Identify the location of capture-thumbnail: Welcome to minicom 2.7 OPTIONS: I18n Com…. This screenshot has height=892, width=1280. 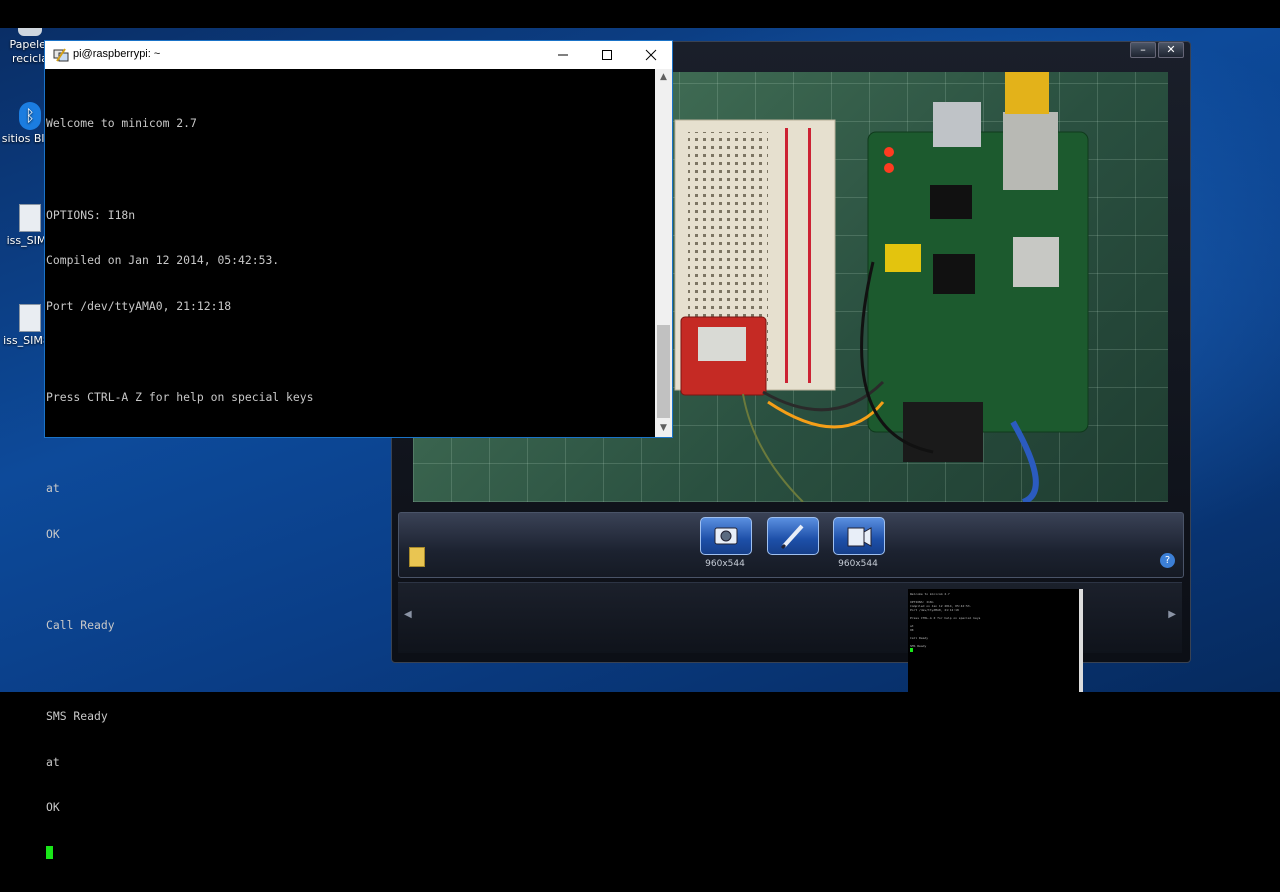
(995, 640).